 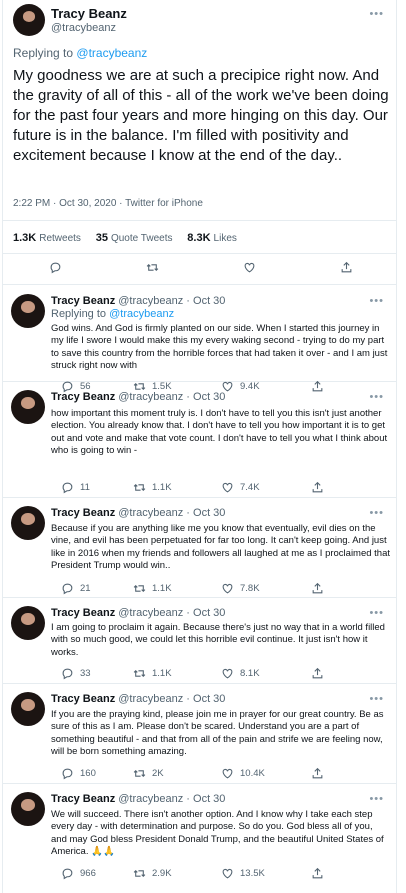 What do you see at coordinates (162, 873) in the screenshot?
I see `retweet-count: 2.9K` at bounding box center [162, 873].